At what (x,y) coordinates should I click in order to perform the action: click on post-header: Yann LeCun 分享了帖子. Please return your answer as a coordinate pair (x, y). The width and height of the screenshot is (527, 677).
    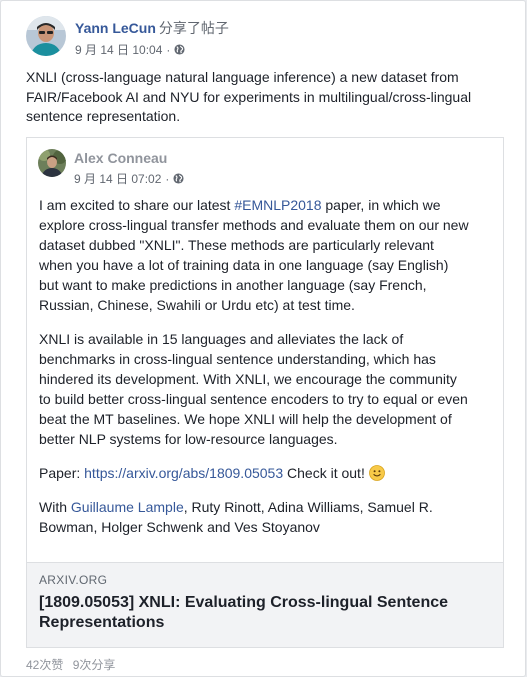
    Looking at the image, I should click on (152, 28).